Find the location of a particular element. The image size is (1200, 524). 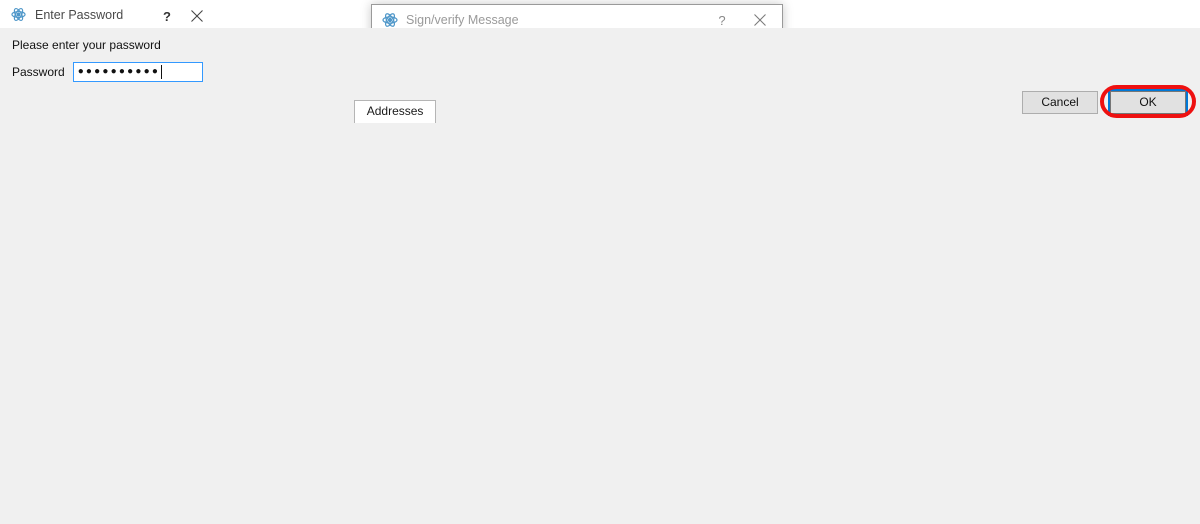

ok-button-wrapper: OK is located at coordinates (1148, 101).